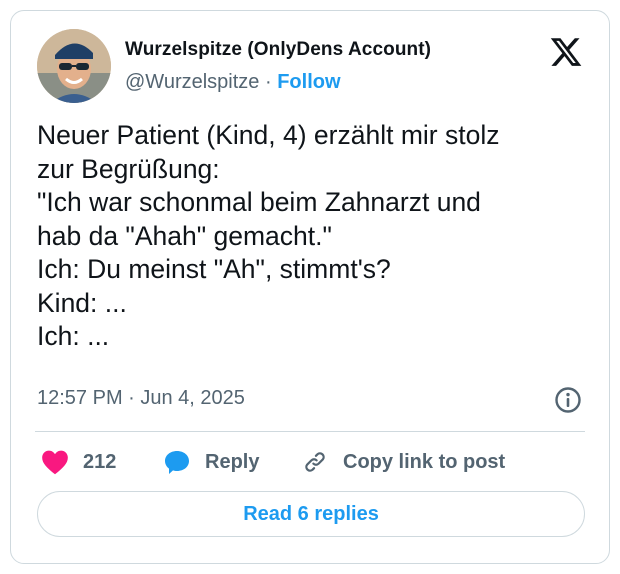 The width and height of the screenshot is (620, 574). I want to click on like-count: 212, so click(100, 461).